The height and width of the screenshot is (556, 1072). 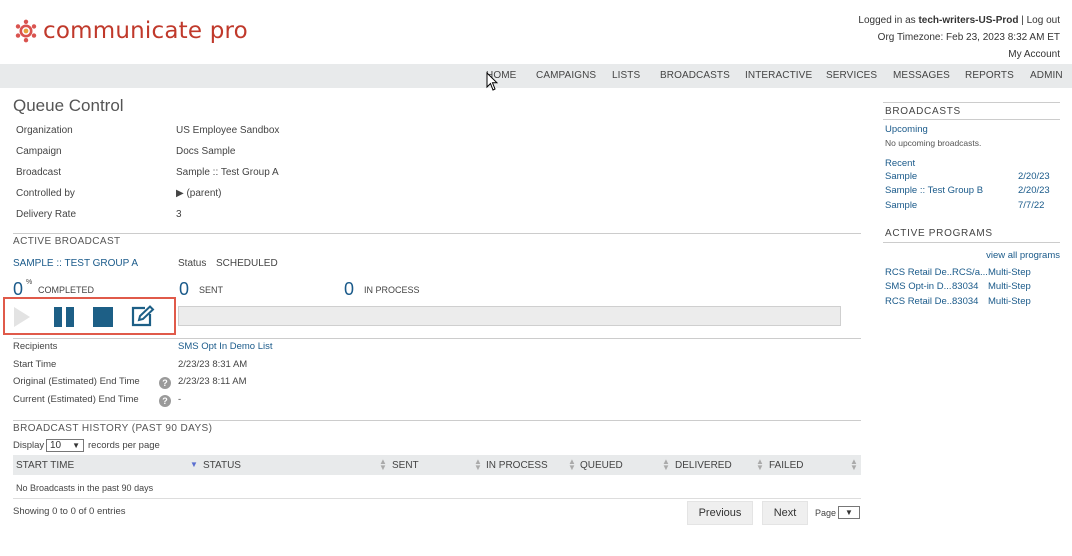 What do you see at coordinates (194, 465) in the screenshot?
I see `sort-desc-icon: ▼` at bounding box center [194, 465].